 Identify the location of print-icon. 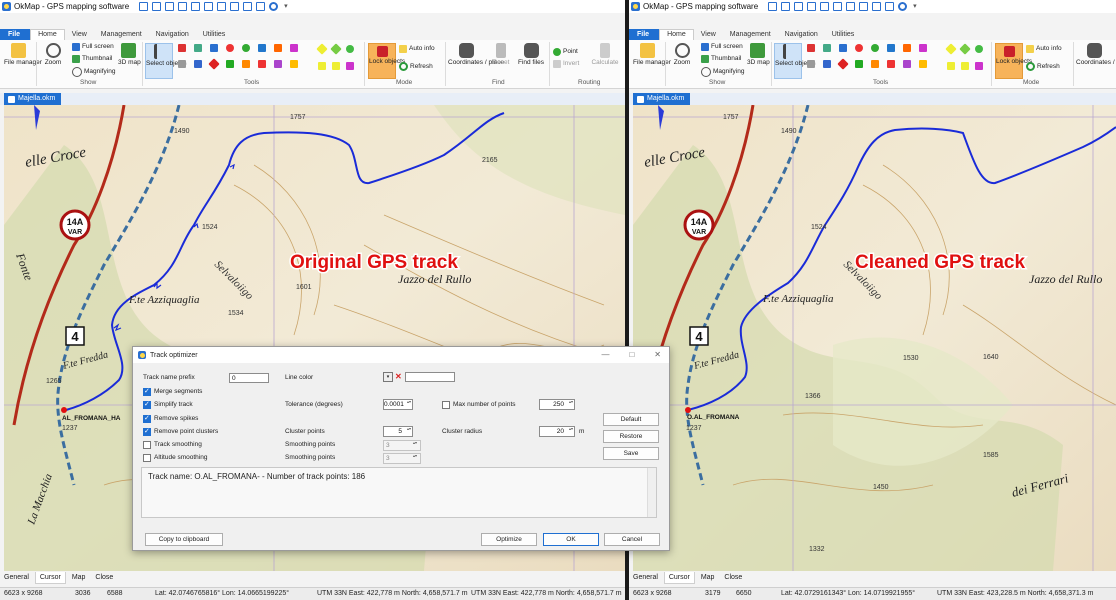
(825, 6).